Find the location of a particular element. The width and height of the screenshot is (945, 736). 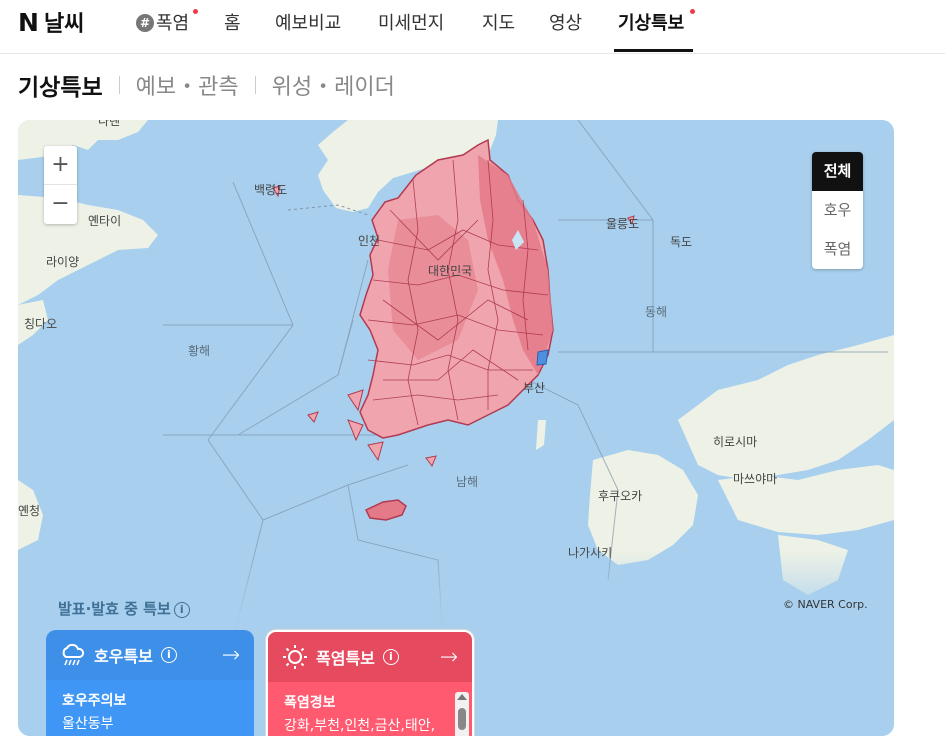

nav-item-weather-warning: 기상특보 is located at coordinates (651, 22).